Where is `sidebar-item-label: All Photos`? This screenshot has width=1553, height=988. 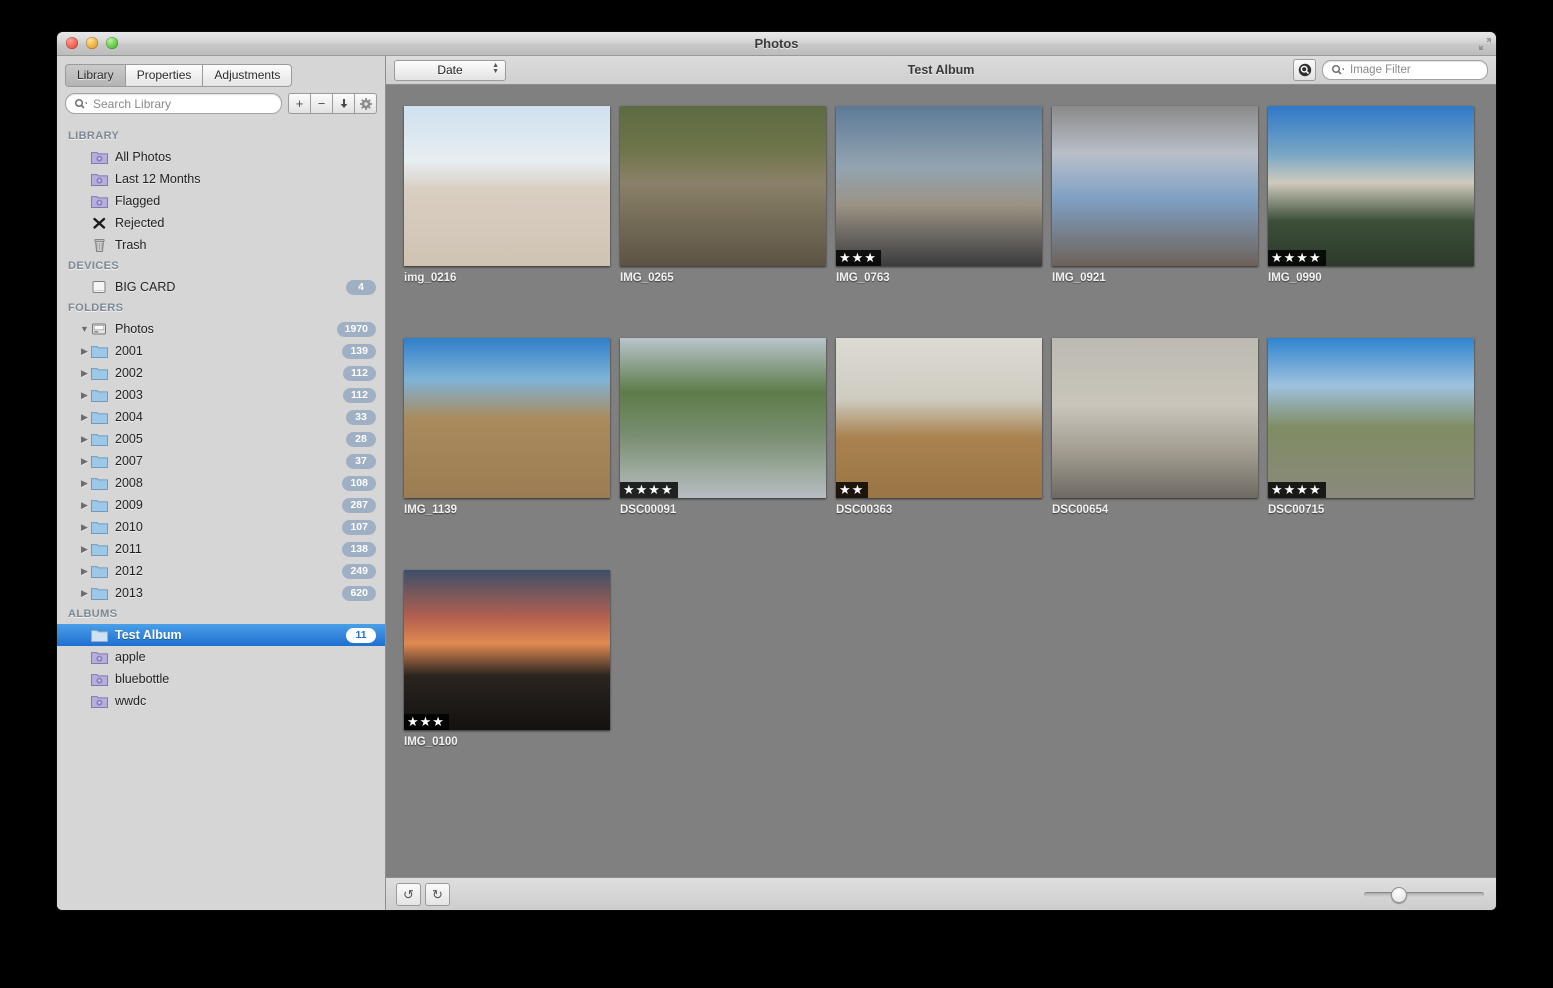 sidebar-item-label: All Photos is located at coordinates (143, 157).